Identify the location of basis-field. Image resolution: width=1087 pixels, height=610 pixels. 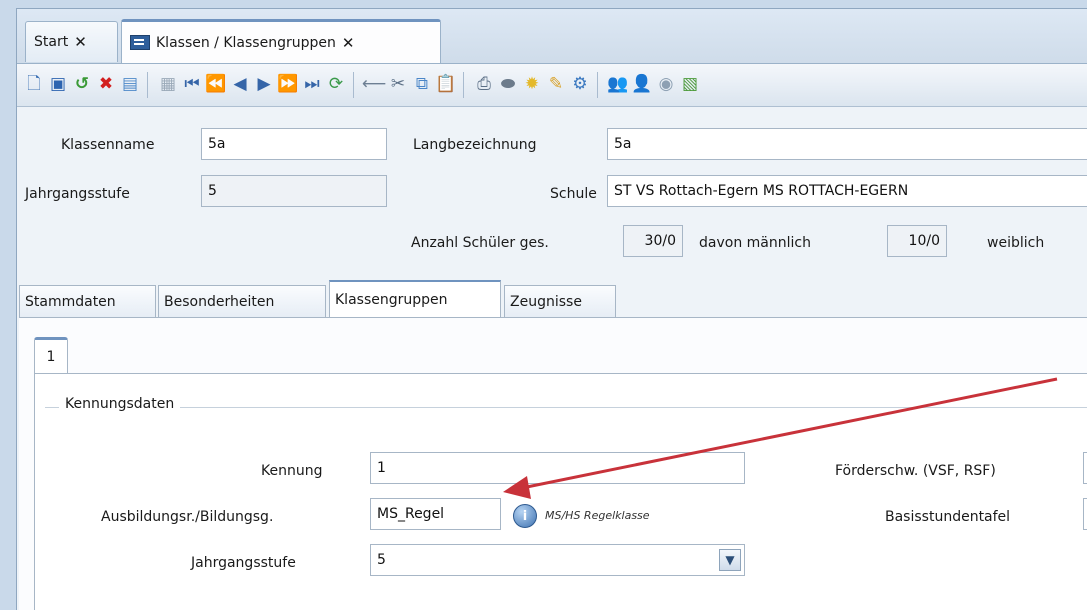
(1085, 514).